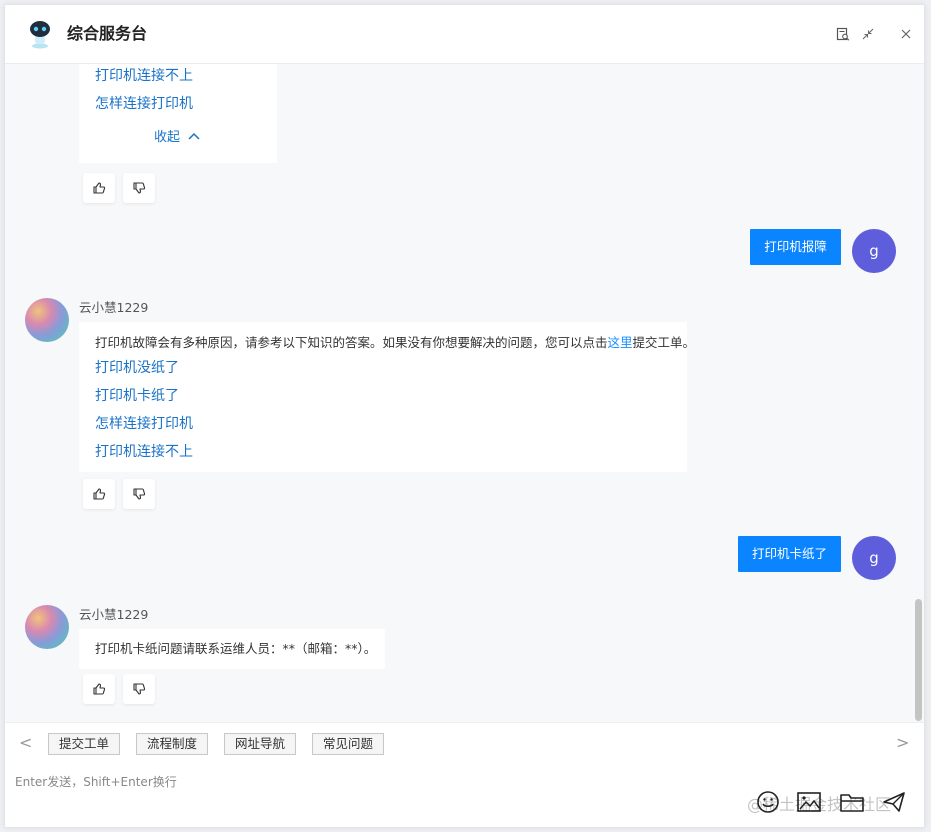 Image resolution: width=931 pixels, height=832 pixels. I want to click on app-title: 综合服务台, so click(107, 33).